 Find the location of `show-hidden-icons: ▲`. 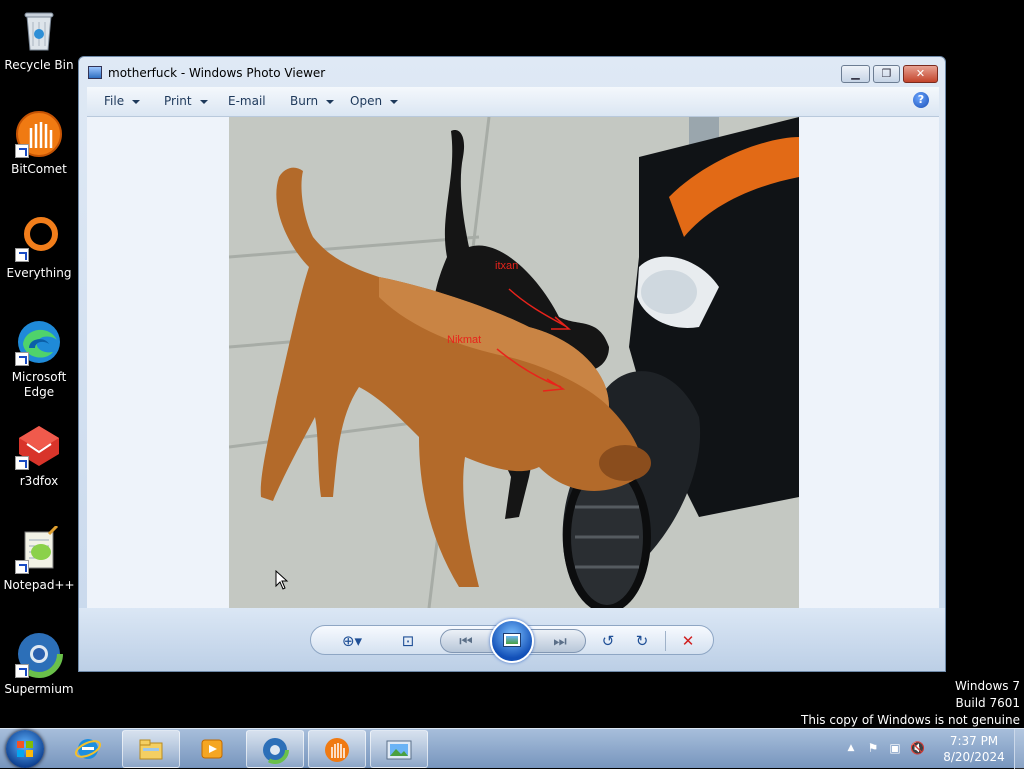

show-hidden-icons: ▲ is located at coordinates (851, 748).